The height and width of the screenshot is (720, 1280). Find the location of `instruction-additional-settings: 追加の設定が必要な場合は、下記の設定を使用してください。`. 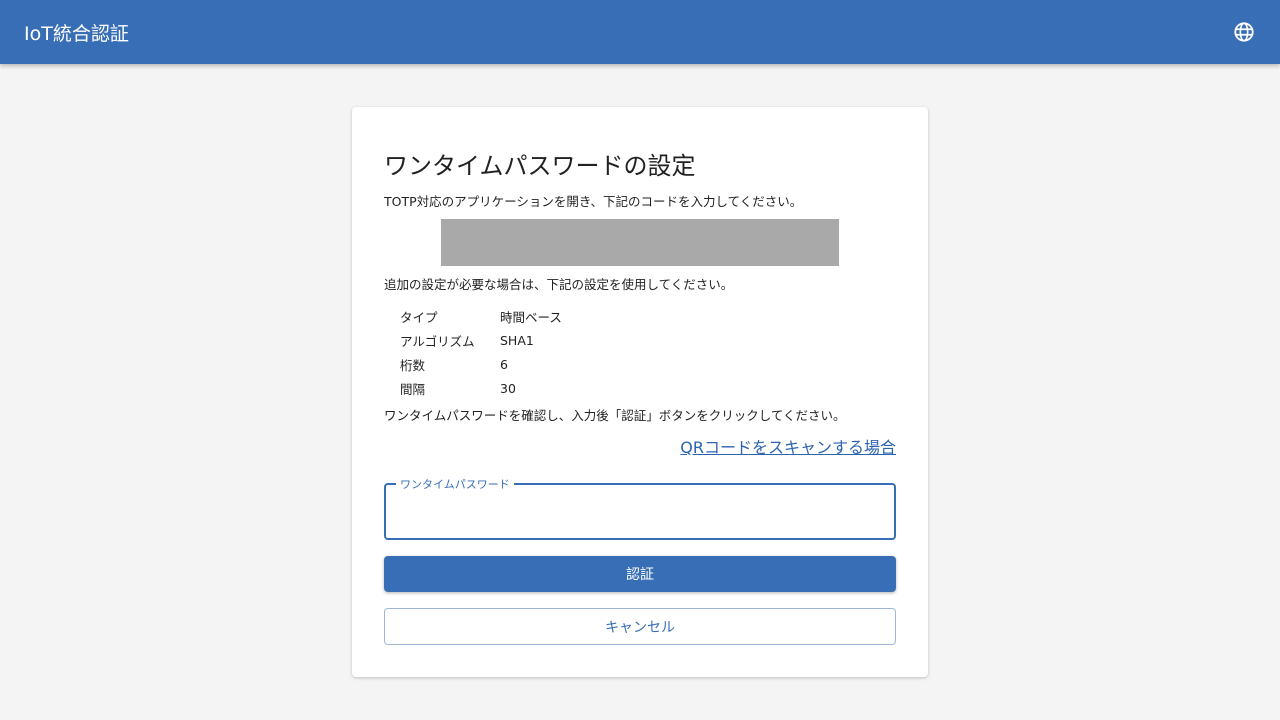

instruction-additional-settings: 追加の設定が必要な場合は、下記の設定を使用してください。 is located at coordinates (559, 284).